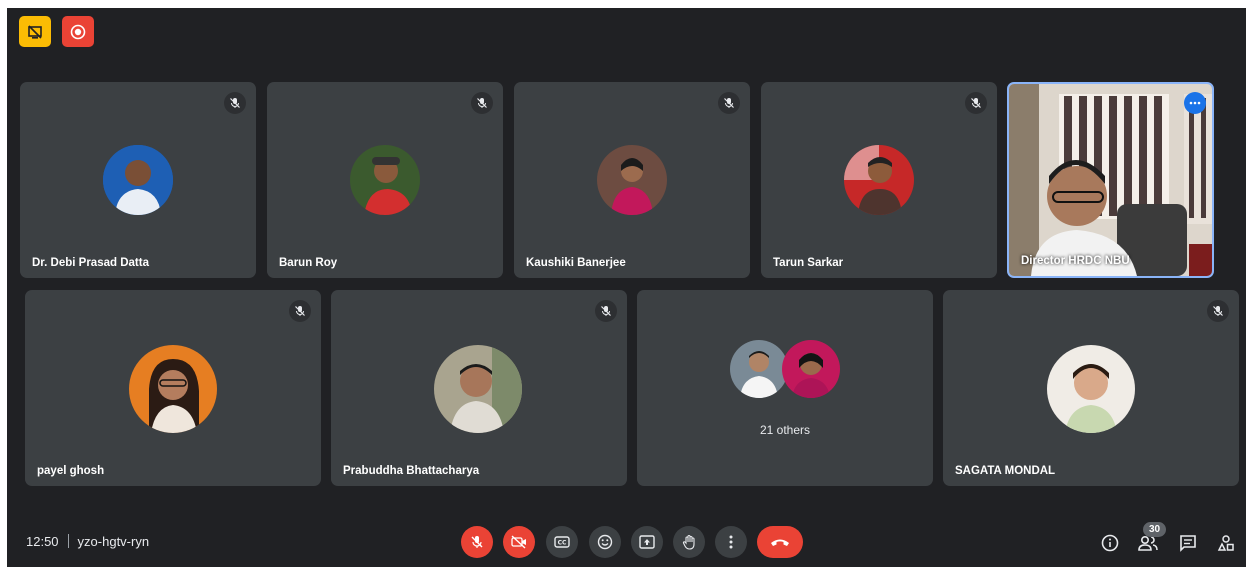 The image size is (1253, 567). I want to click on participant-name: Prabuddha Bhattacharya, so click(411, 471).